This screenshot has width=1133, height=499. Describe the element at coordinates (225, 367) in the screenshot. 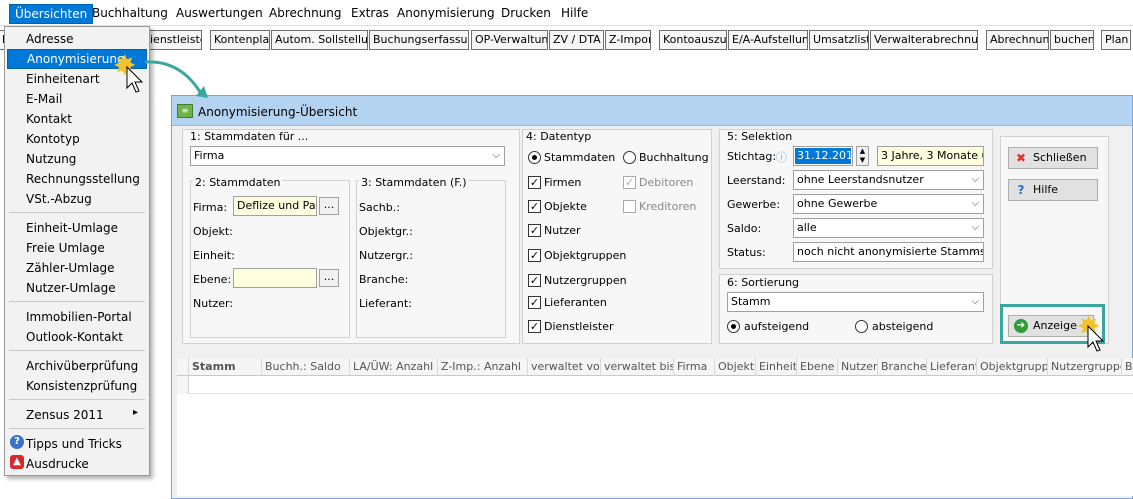

I see `grid-col-stamm: Stamm` at that location.